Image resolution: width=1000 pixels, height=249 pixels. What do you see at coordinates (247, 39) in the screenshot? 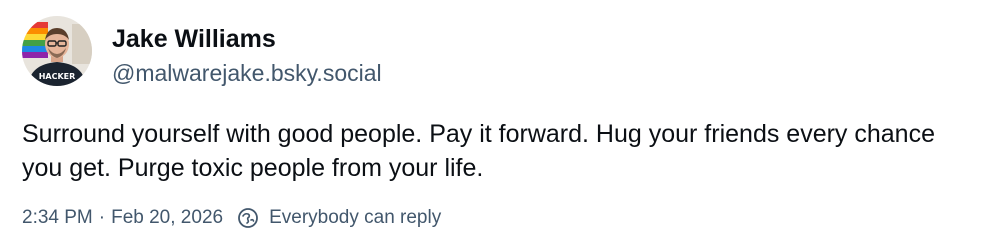
I see `author-display-name: Jake Williams` at bounding box center [247, 39].